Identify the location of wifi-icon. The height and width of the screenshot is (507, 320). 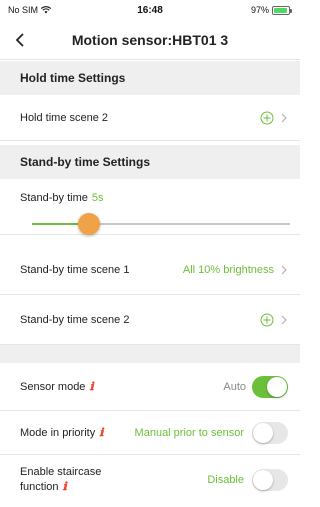
(46, 10).